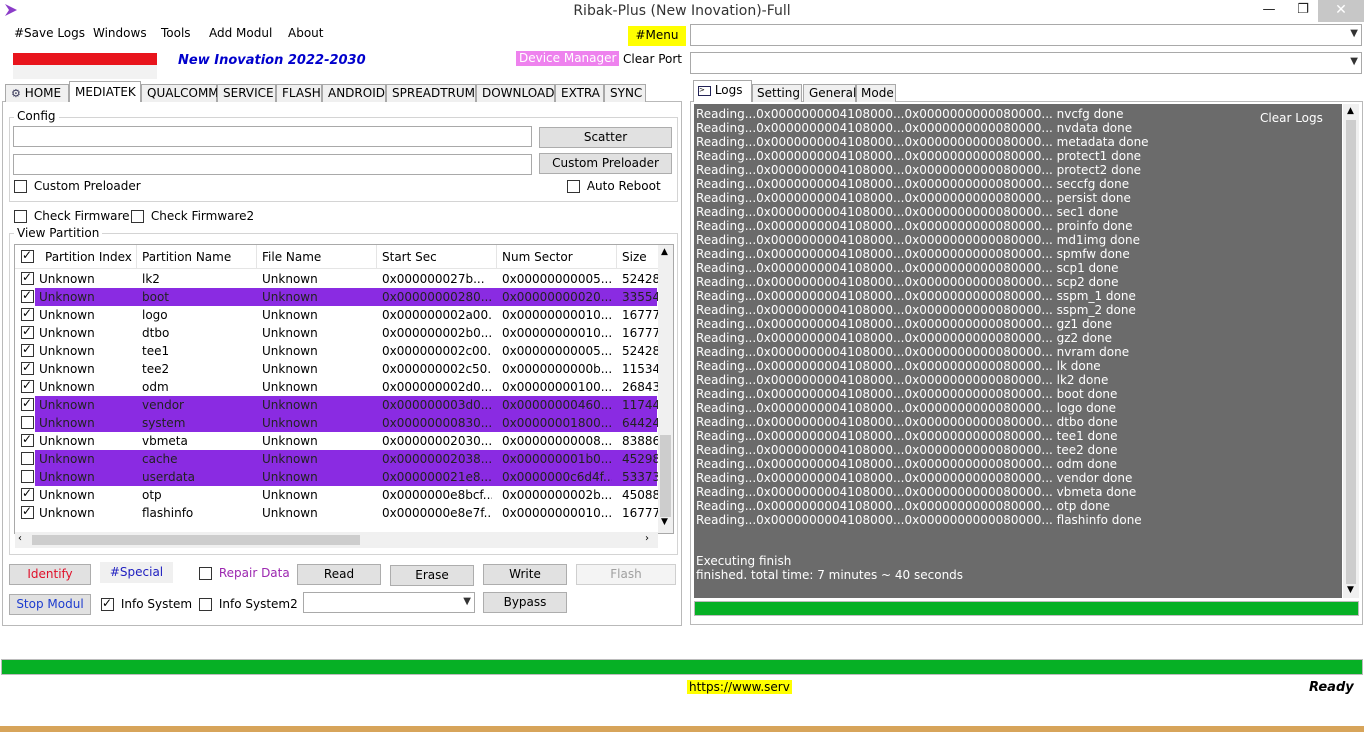  What do you see at coordinates (37, 93) in the screenshot?
I see `tab-home: ⚙ HOME` at bounding box center [37, 93].